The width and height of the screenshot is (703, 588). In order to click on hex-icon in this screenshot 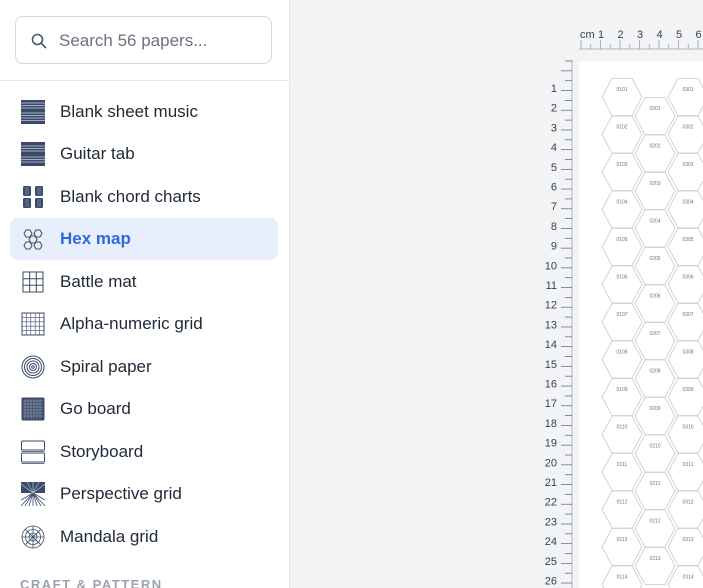, I will do `click(33, 239)`.